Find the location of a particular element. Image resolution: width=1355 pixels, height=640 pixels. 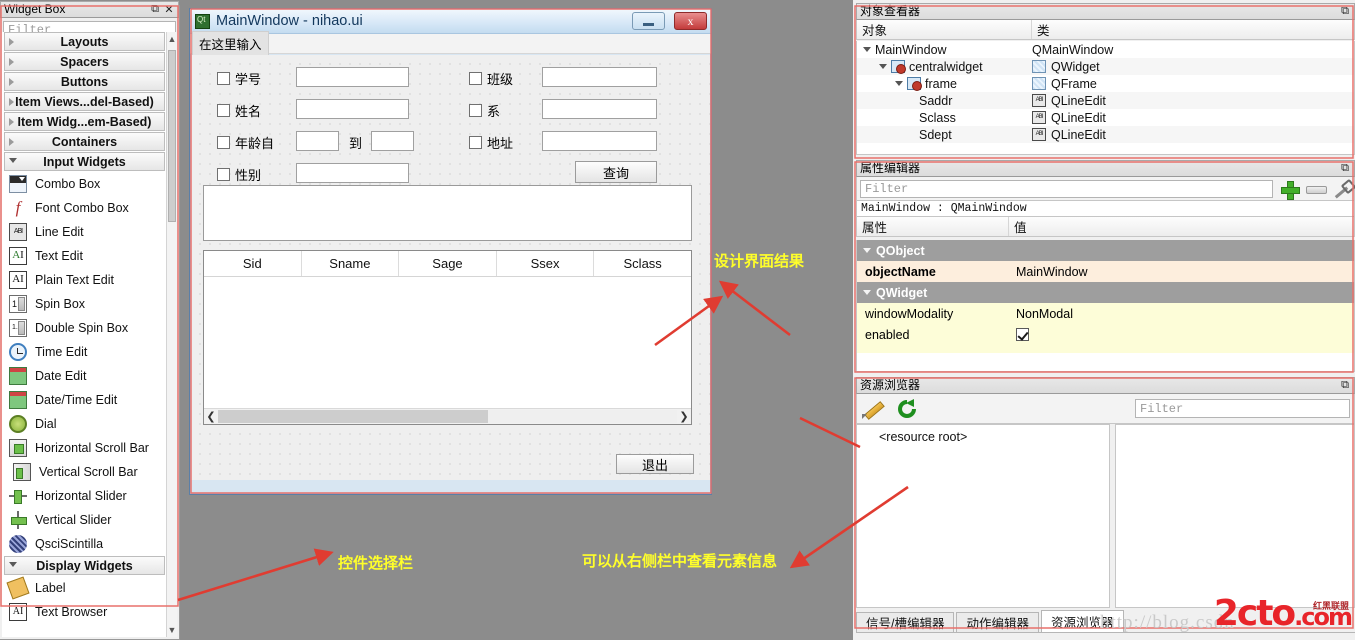

widget-item-date-time-edit: Date/Time Edit is located at coordinates (89, 400).